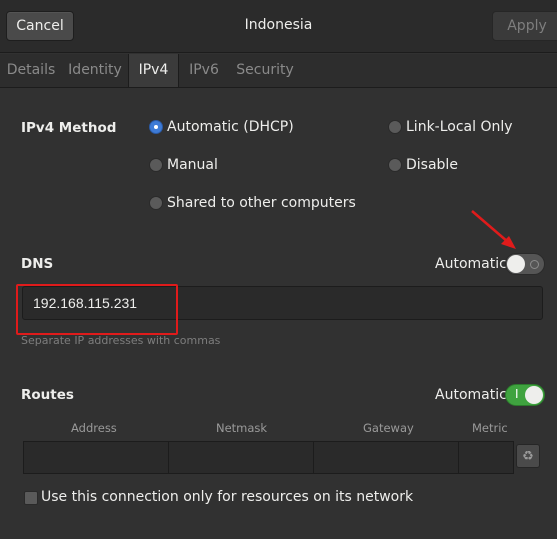 The image size is (557, 539). What do you see at coordinates (388, 428) in the screenshot?
I see `column-header-gateway: Gateway` at bounding box center [388, 428].